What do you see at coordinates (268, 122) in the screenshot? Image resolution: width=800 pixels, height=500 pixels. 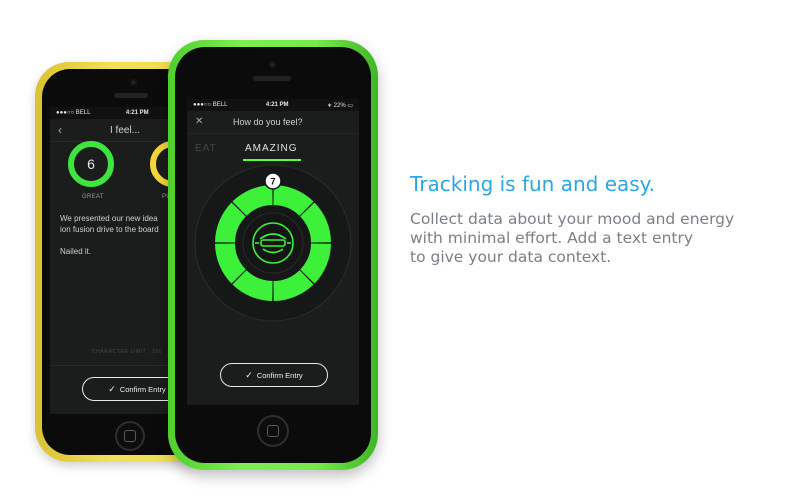 I see `page-title: How do you feel?` at bounding box center [268, 122].